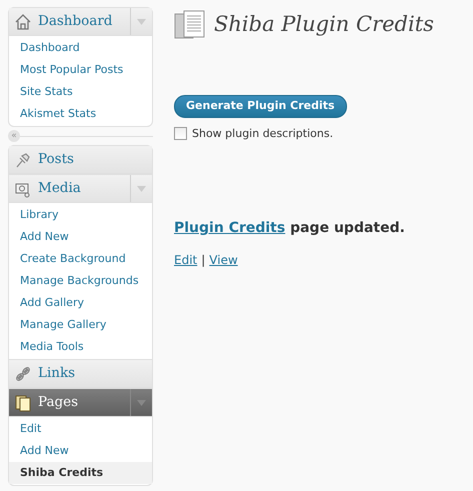 This screenshot has width=473, height=491. I want to click on page-link: Plugin Credits, so click(230, 228).